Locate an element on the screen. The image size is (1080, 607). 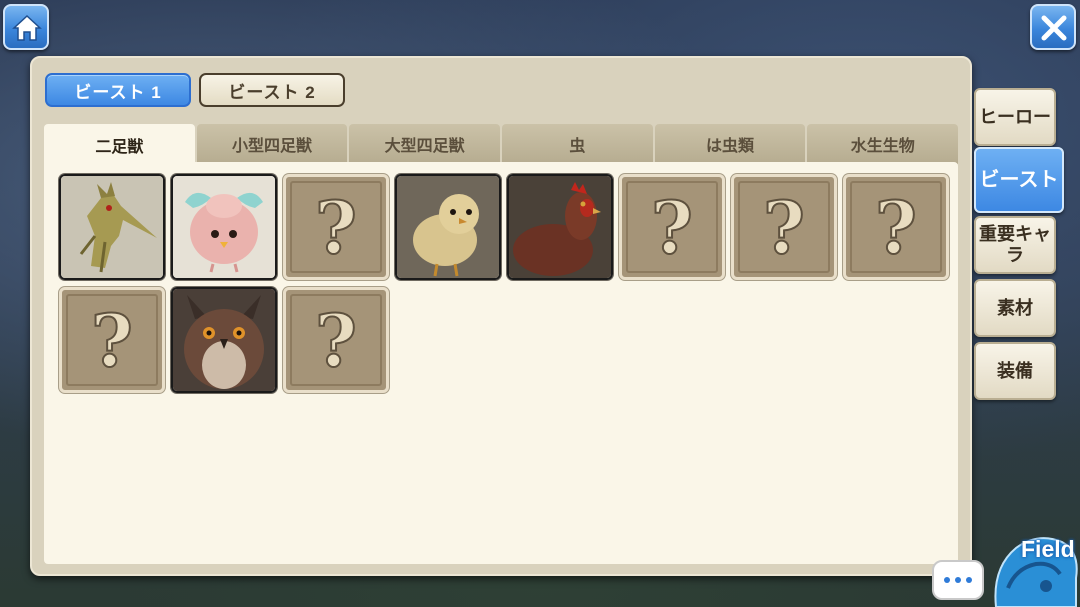
close-button is located at coordinates (1053, 27).